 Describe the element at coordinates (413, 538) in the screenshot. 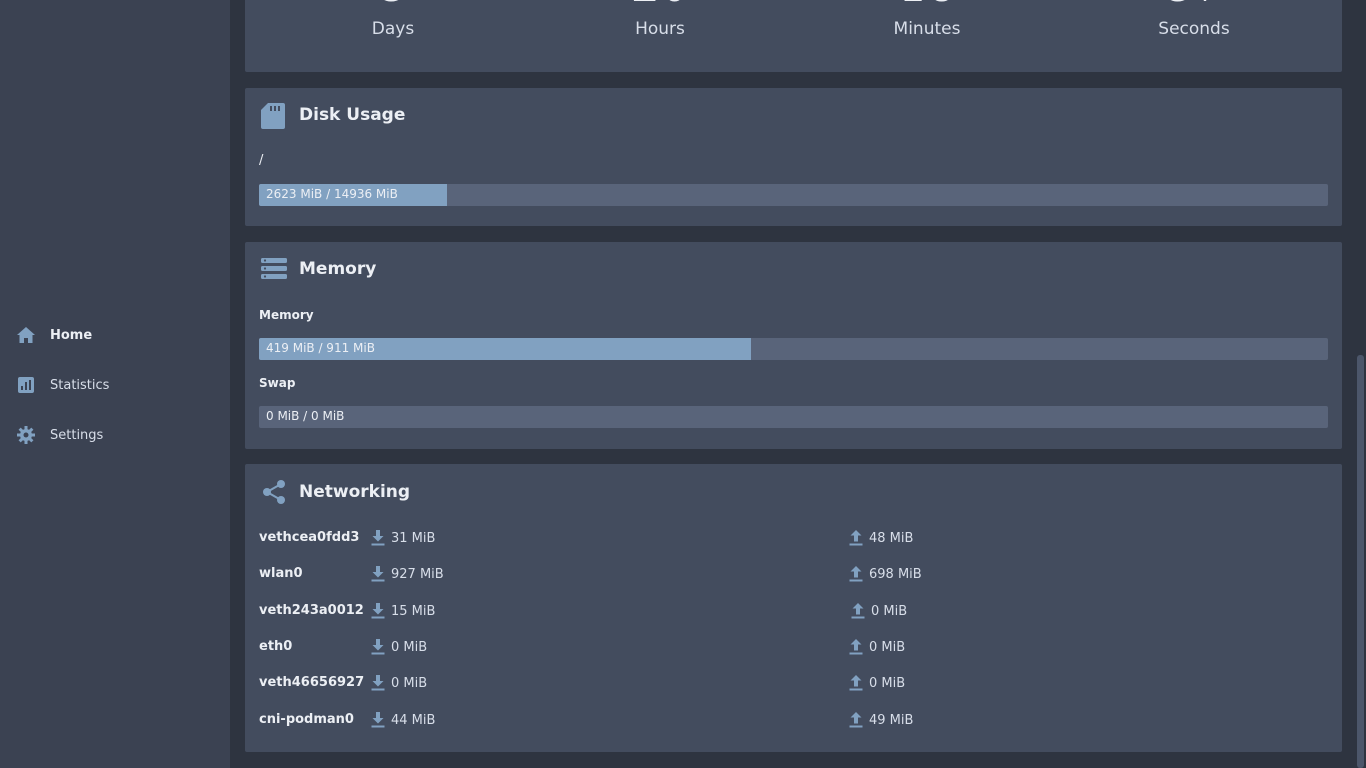

I see `rx-value: 31 MiB` at that location.